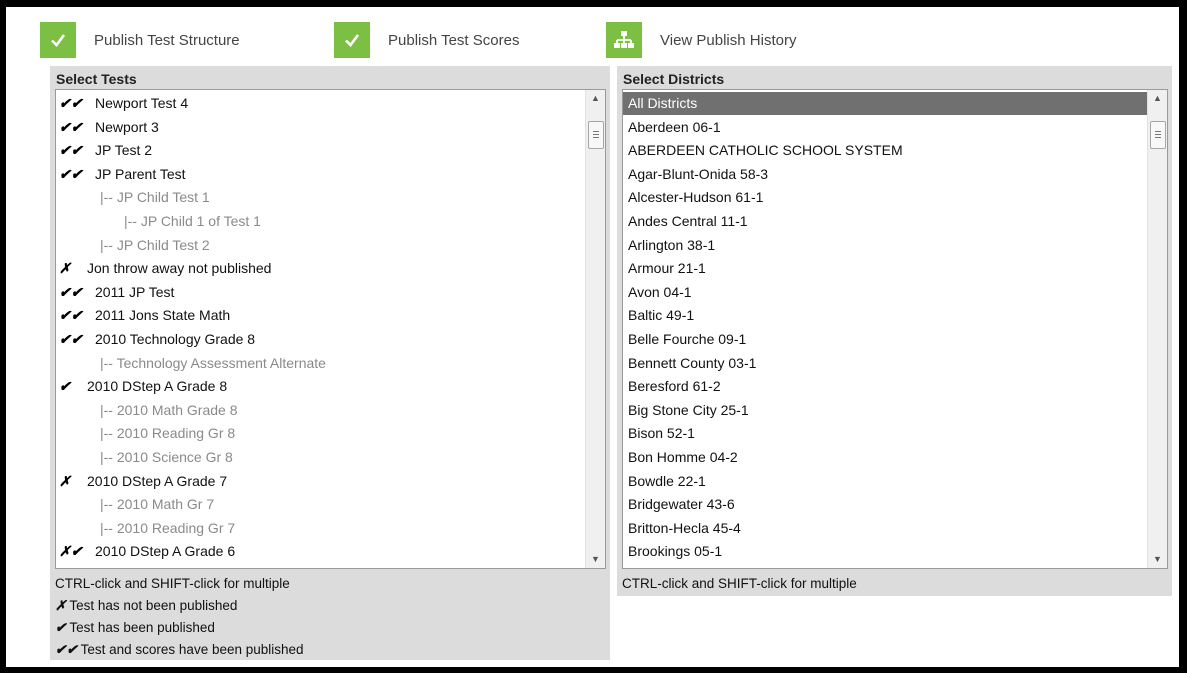  Describe the element at coordinates (885, 150) in the screenshot. I see `district-list-item: ABERDEEN CATHOLIC SCHOOL SYSTEM` at that location.